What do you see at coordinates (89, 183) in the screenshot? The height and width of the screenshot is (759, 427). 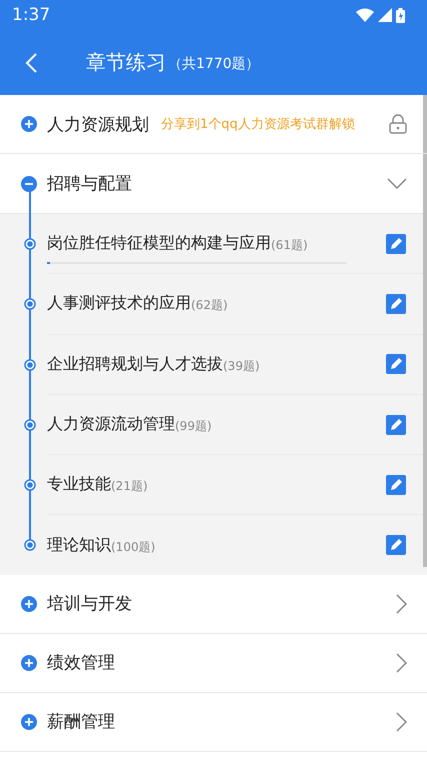 I see `chapter-title: 招聘与配置` at bounding box center [89, 183].